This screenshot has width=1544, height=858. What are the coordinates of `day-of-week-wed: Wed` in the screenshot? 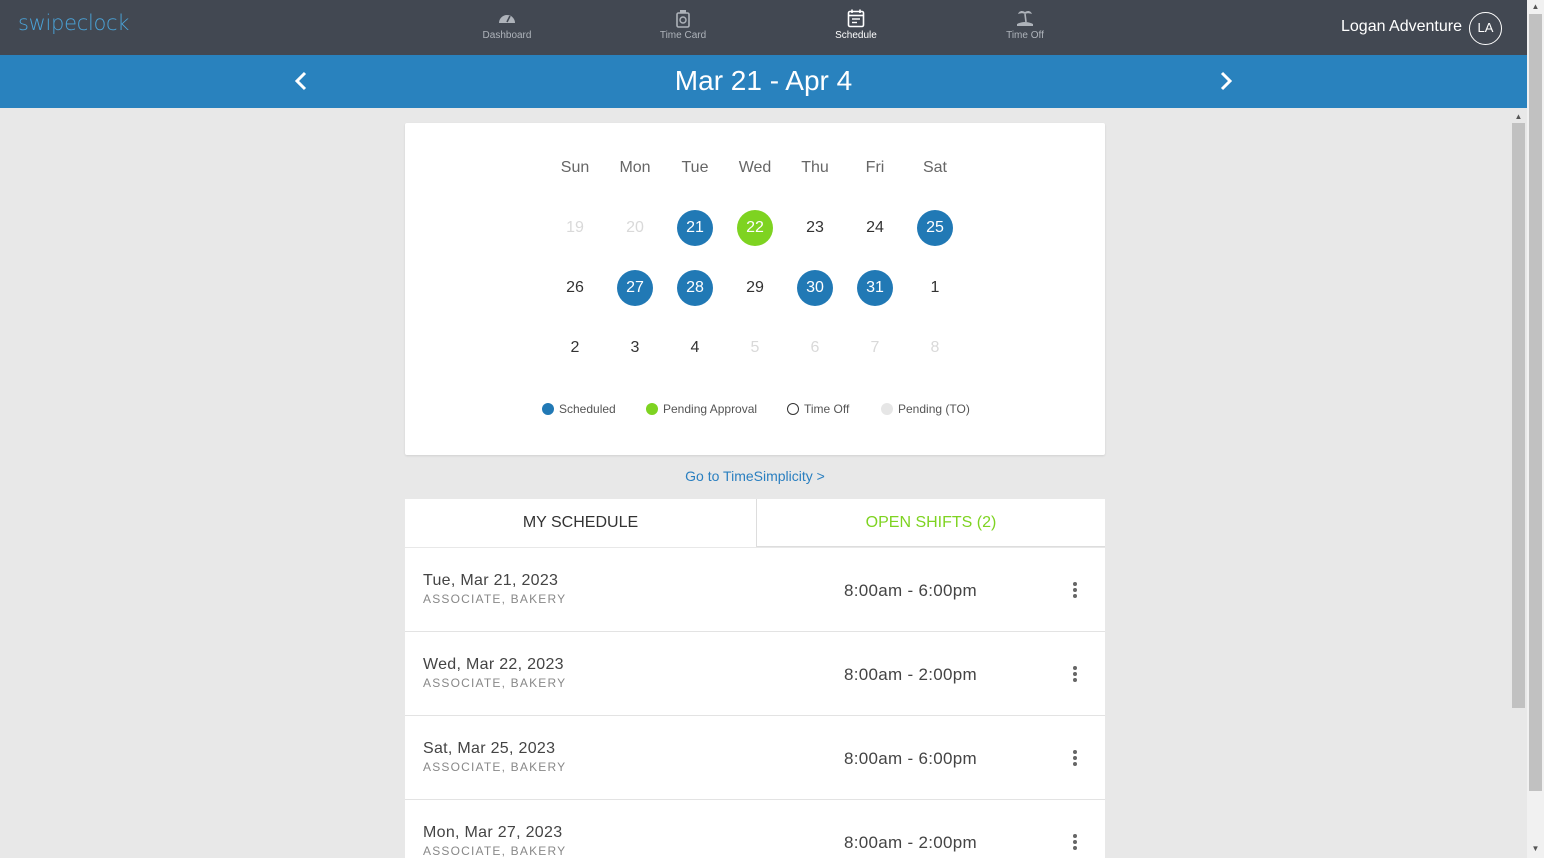 It's located at (755, 167).